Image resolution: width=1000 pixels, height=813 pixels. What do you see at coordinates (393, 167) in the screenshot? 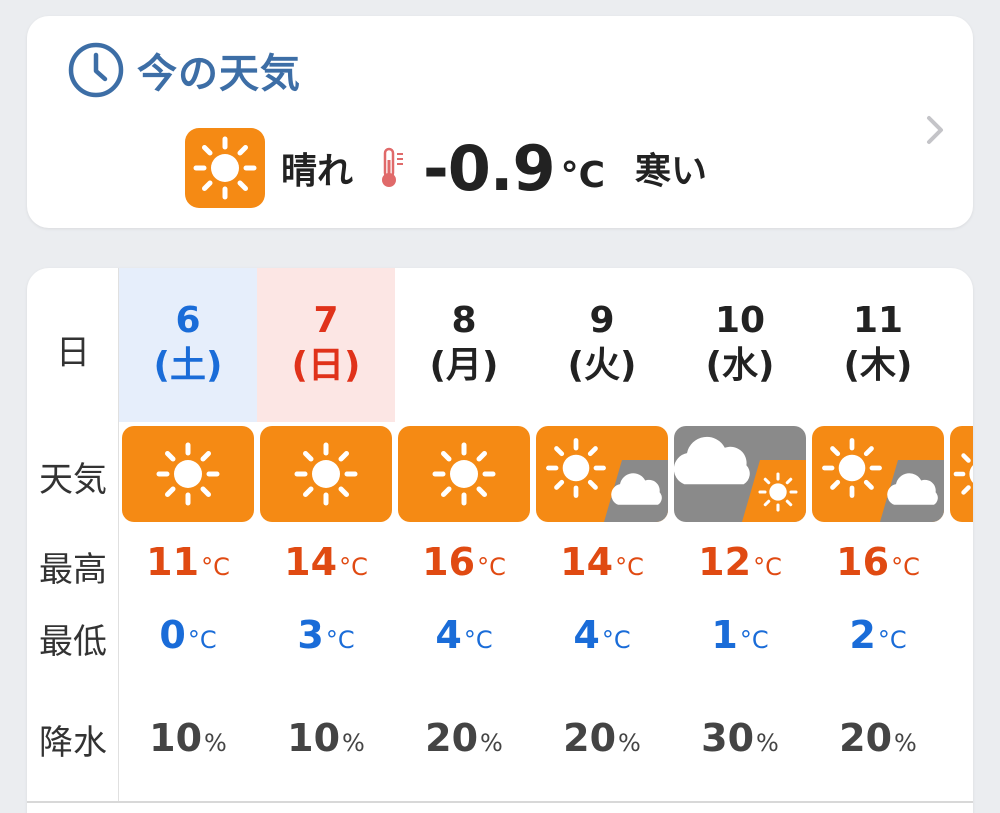
I see `thermometer-icon` at bounding box center [393, 167].